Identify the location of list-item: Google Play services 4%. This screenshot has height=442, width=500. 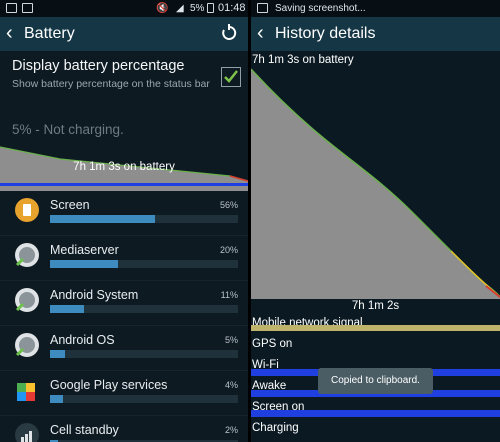
(124, 393).